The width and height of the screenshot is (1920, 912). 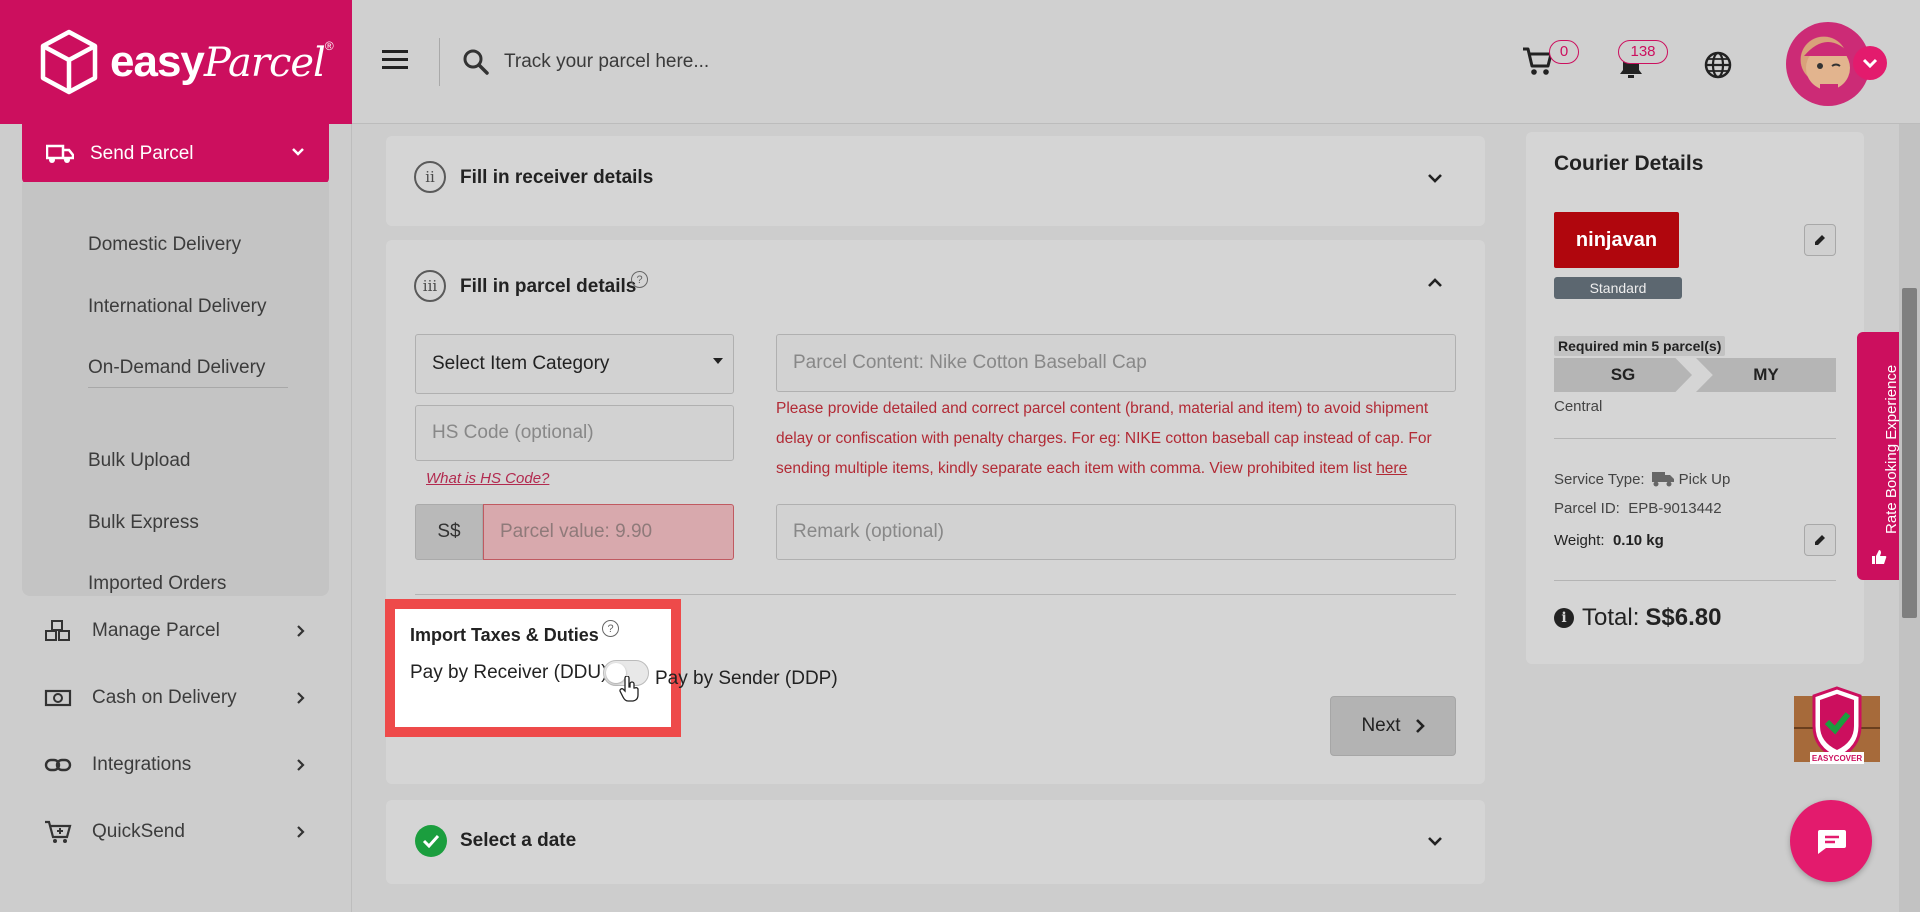 What do you see at coordinates (1879, 557) in the screenshot?
I see `thumbs-up-icon` at bounding box center [1879, 557].